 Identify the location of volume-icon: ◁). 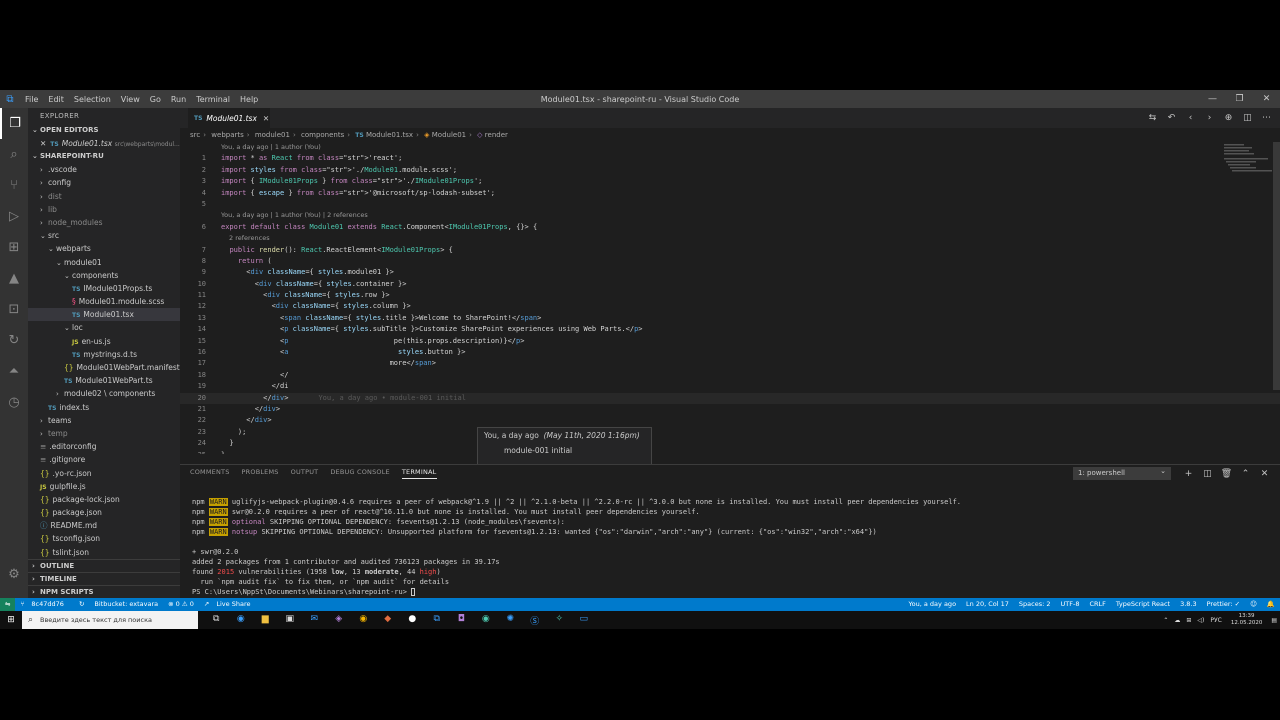
(1200, 620).